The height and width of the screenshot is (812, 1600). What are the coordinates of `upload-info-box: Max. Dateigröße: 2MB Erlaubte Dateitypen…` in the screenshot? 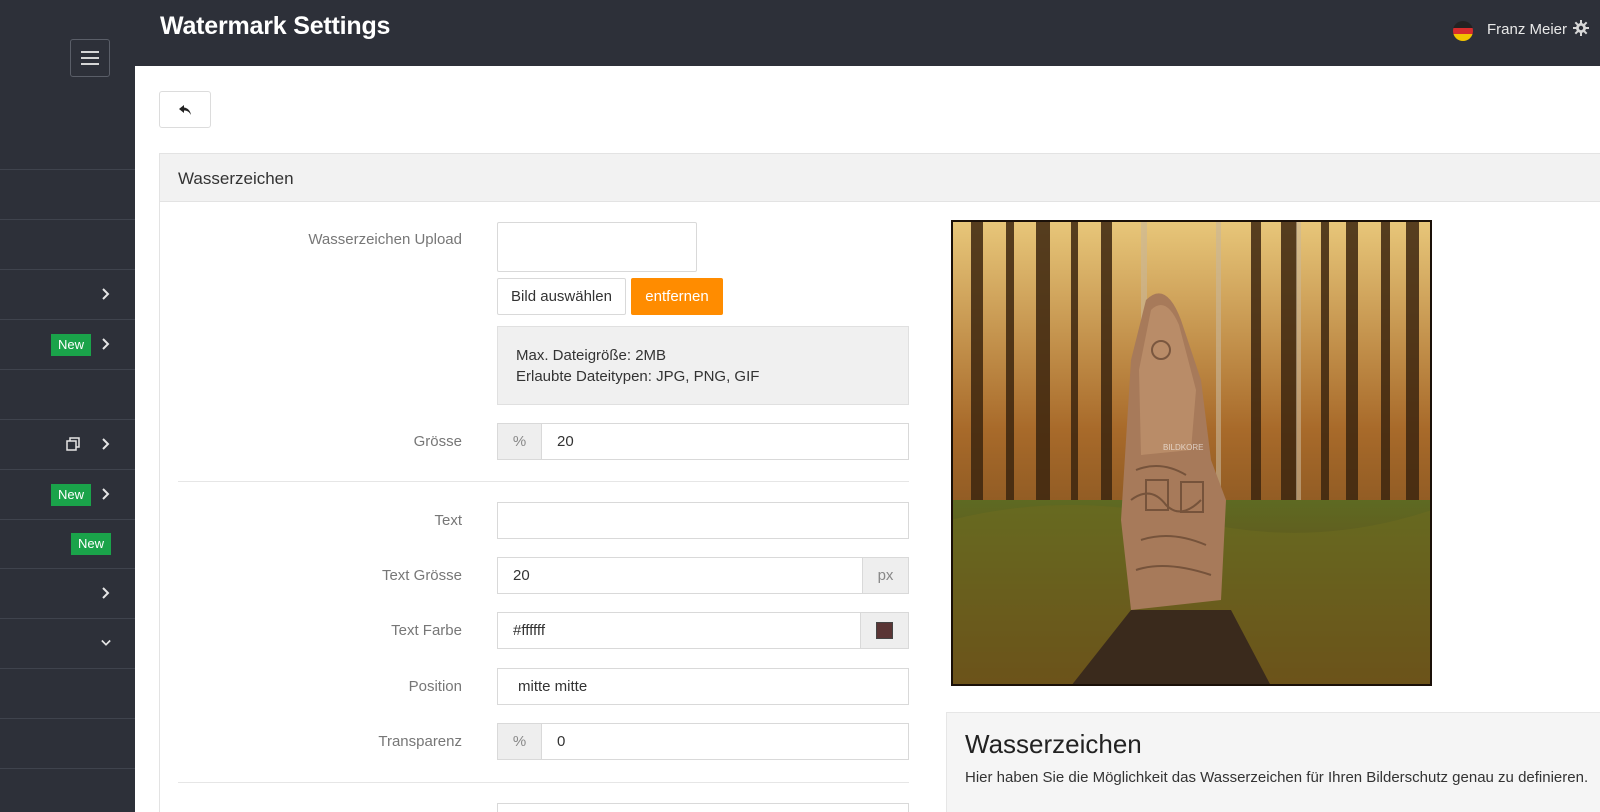 It's located at (703, 365).